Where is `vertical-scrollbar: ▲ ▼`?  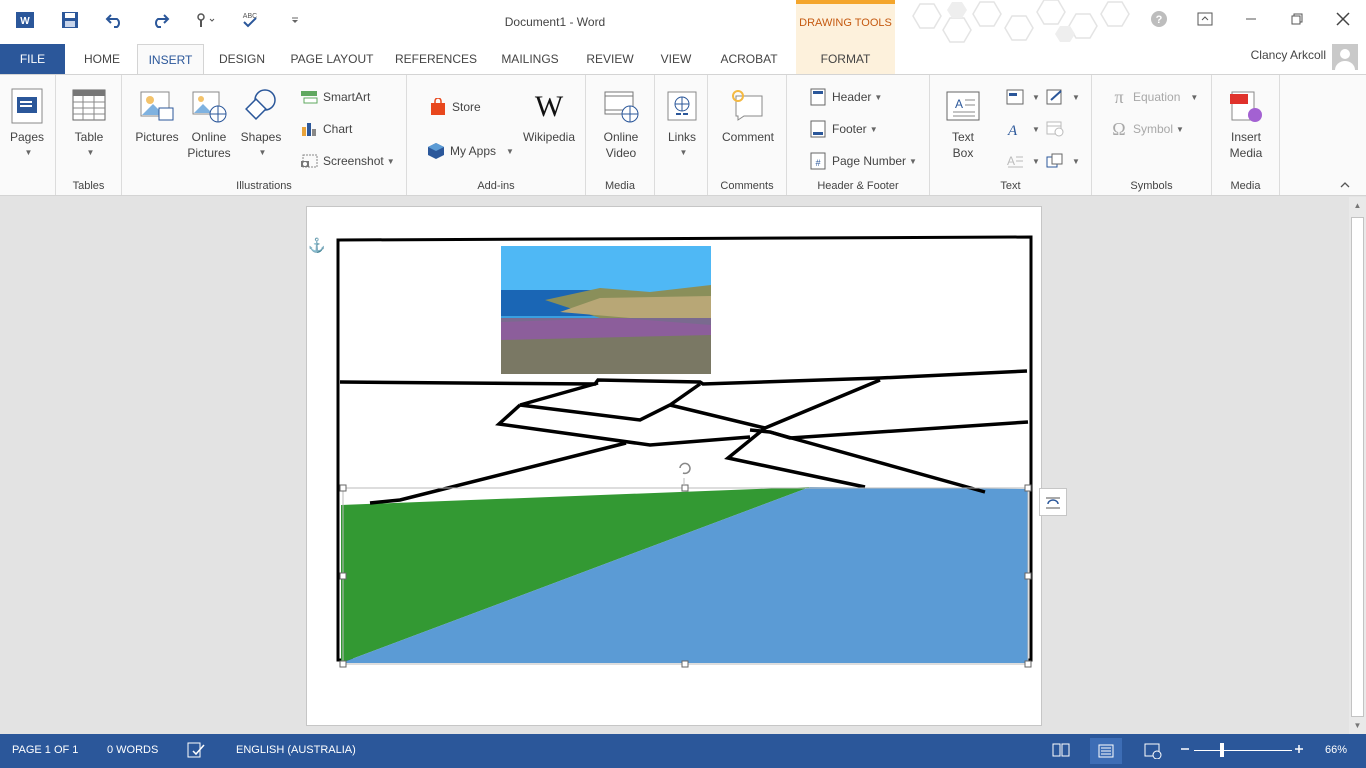
vertical-scrollbar: ▲ ▼ is located at coordinates (1357, 465).